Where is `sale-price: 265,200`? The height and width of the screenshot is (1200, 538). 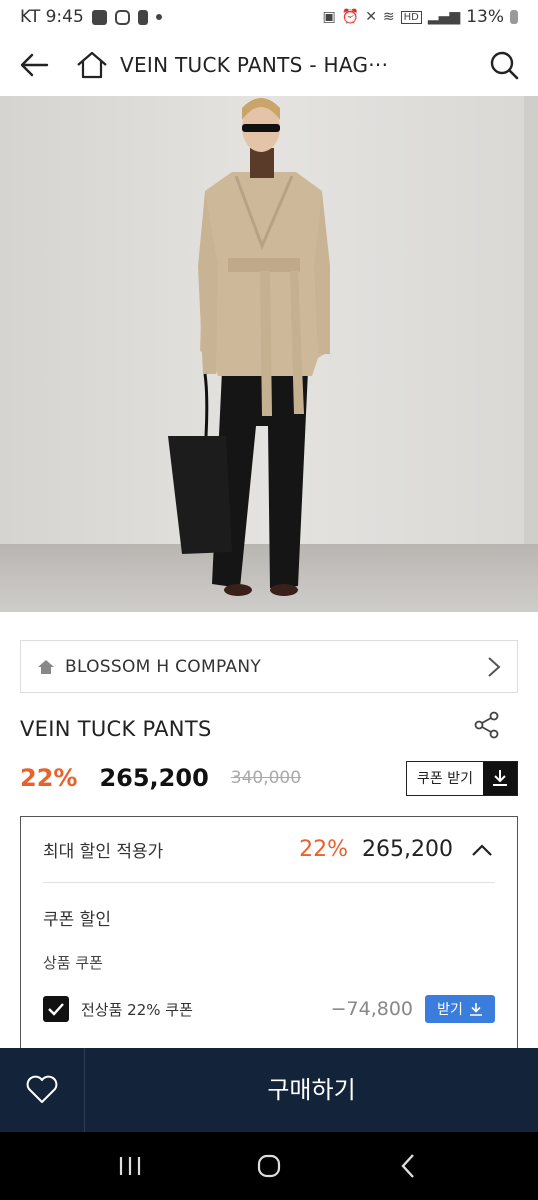
sale-price: 265,200 is located at coordinates (154, 778).